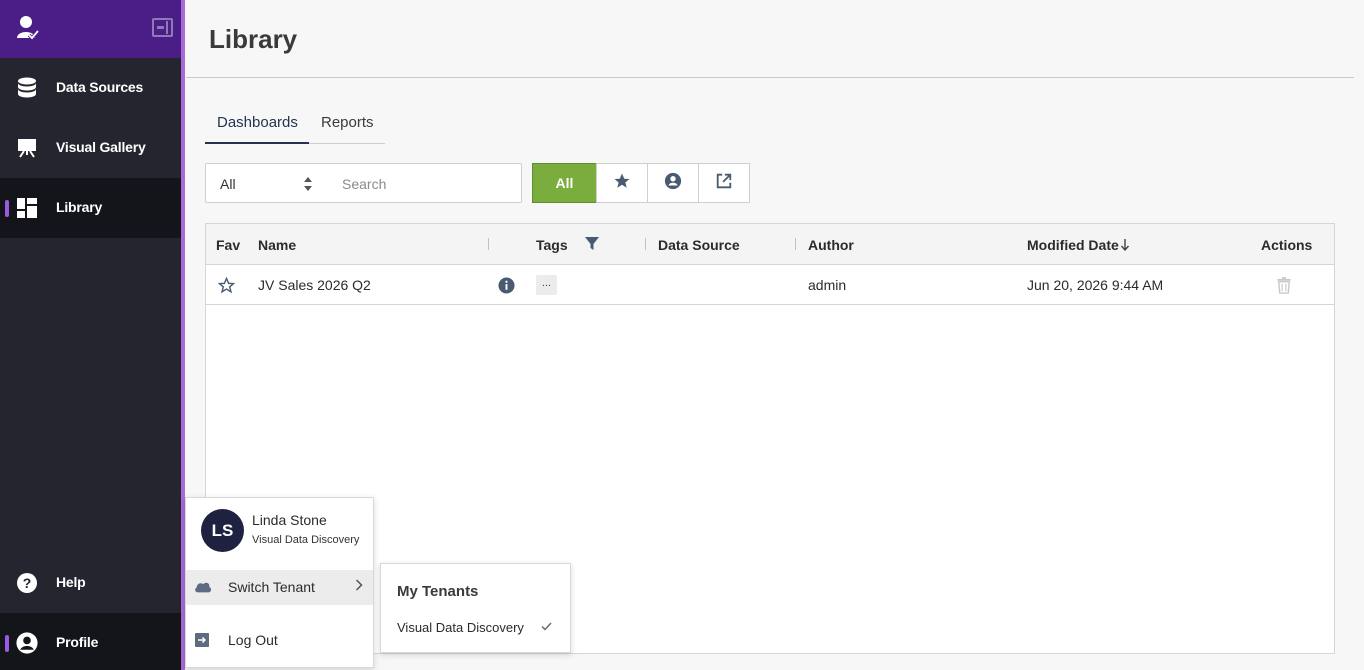  What do you see at coordinates (203, 588) in the screenshot?
I see `cloud-icon` at bounding box center [203, 588].